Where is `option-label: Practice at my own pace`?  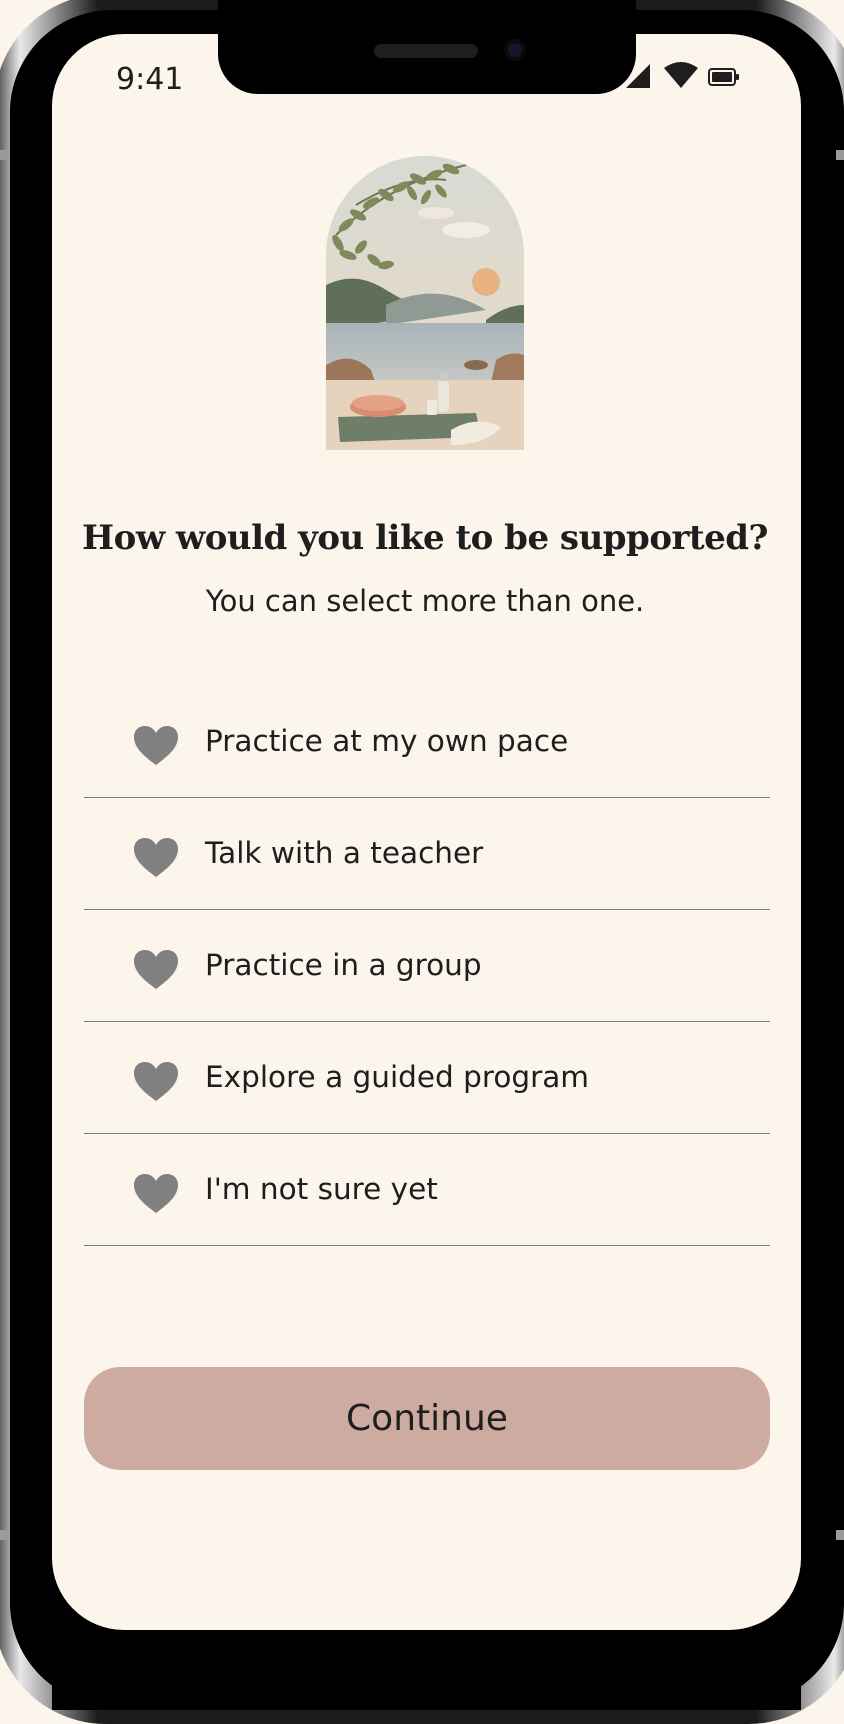 option-label: Practice at my own pace is located at coordinates (387, 741).